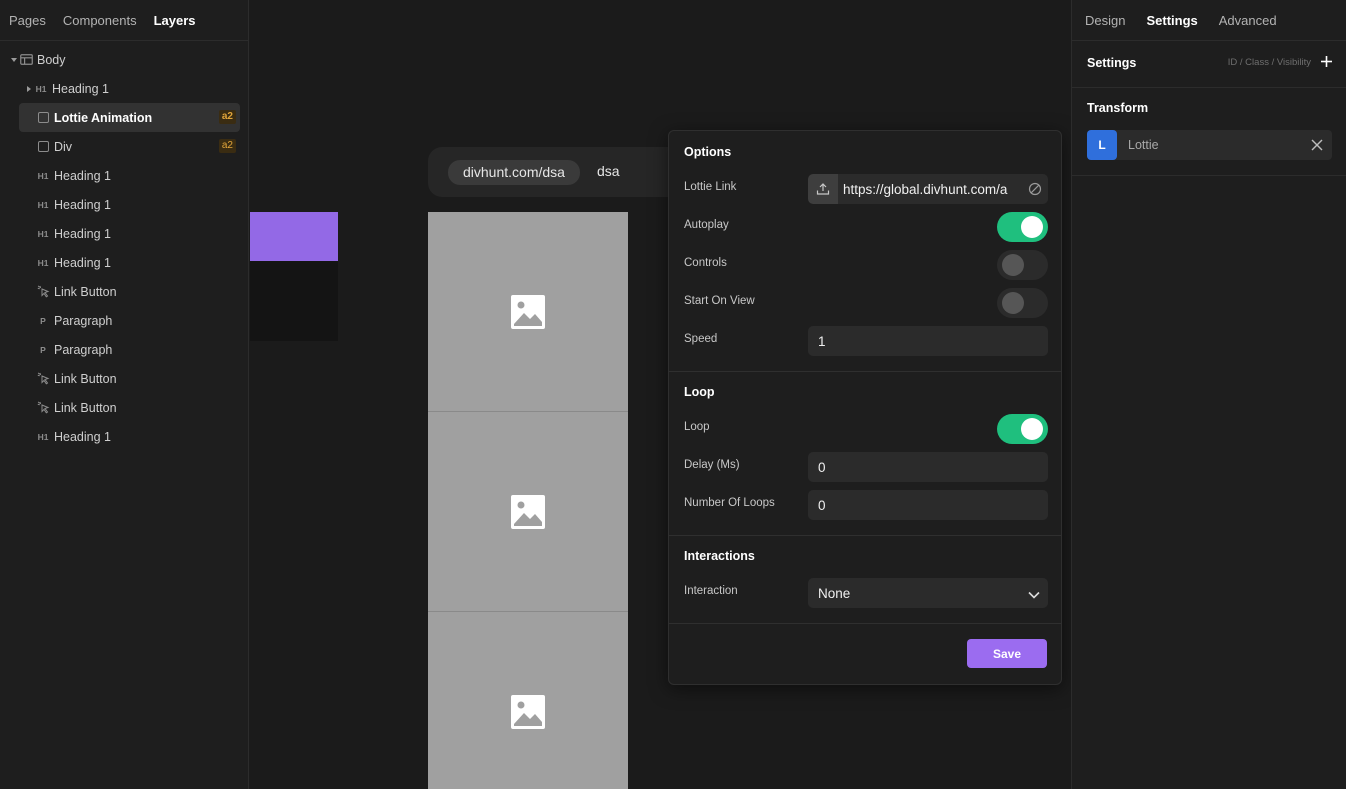 The width and height of the screenshot is (1346, 789). What do you see at coordinates (1105, 20) in the screenshot?
I see `tab-design: Design` at bounding box center [1105, 20].